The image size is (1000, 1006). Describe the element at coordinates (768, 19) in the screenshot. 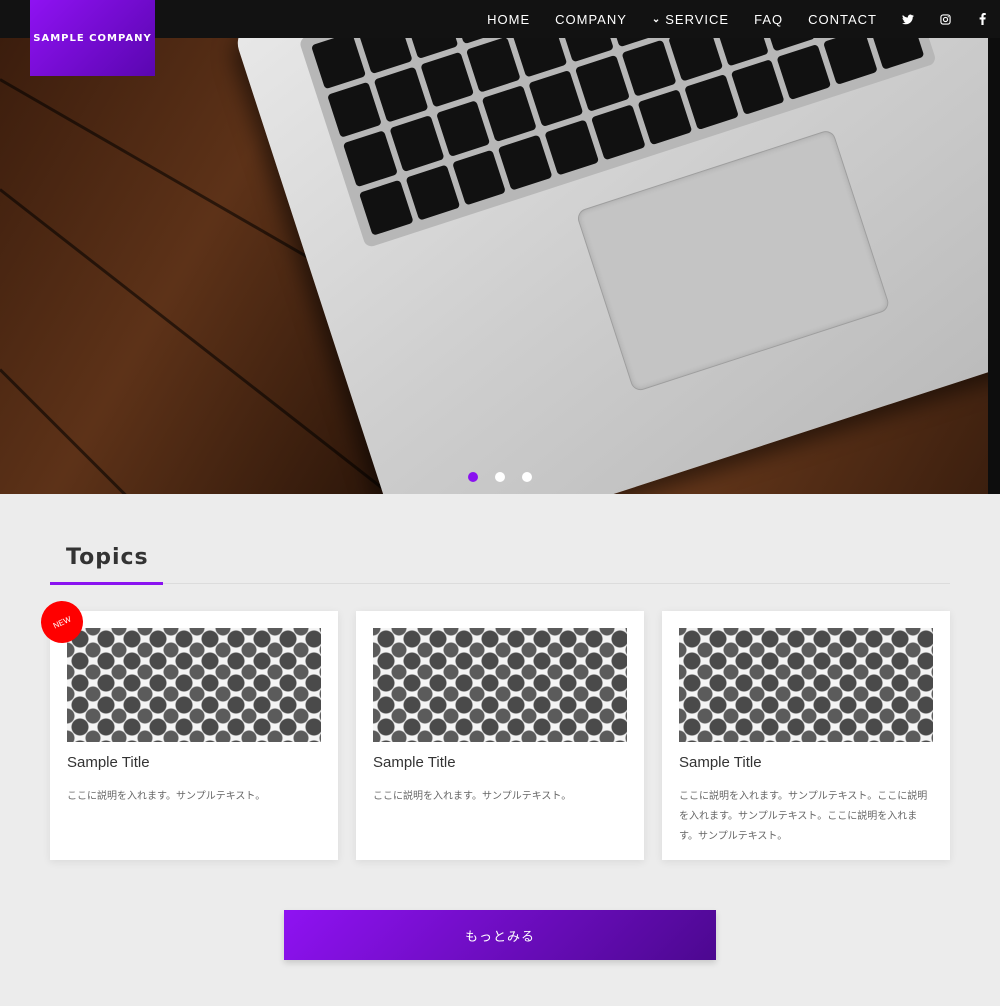

I see `nav-faq: FAQ` at that location.